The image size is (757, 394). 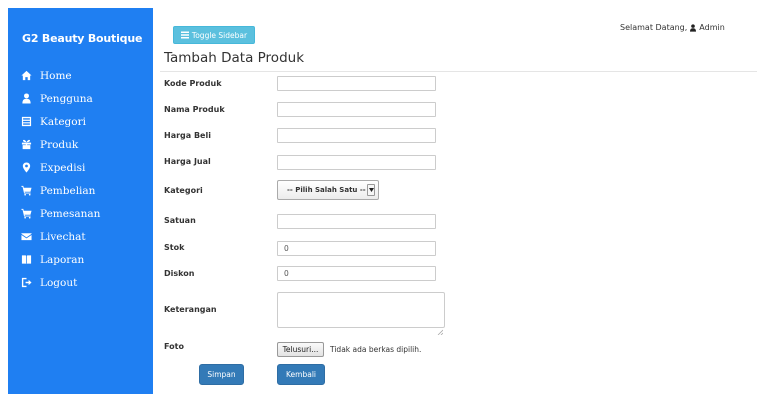 What do you see at coordinates (26, 76) in the screenshot?
I see `home-icon` at bounding box center [26, 76].